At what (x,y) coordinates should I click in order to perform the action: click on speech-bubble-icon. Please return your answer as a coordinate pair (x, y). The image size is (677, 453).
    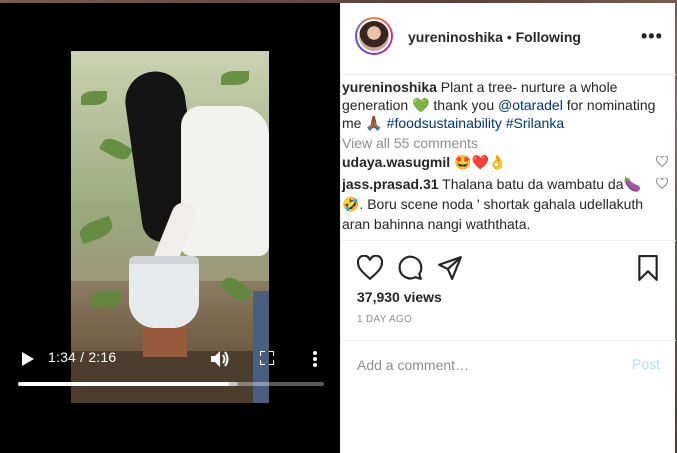
    Looking at the image, I should click on (410, 268).